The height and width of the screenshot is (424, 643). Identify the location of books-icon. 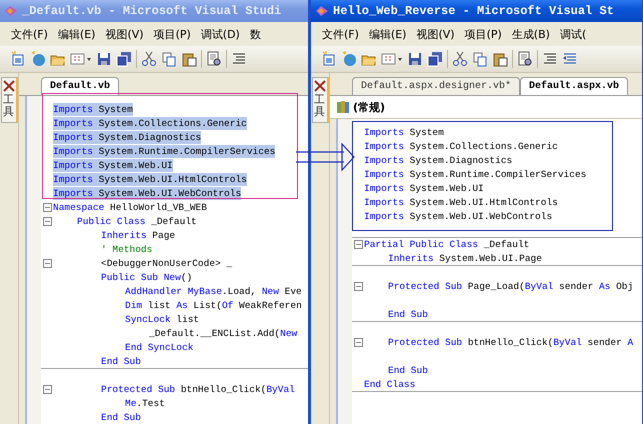
(343, 107).